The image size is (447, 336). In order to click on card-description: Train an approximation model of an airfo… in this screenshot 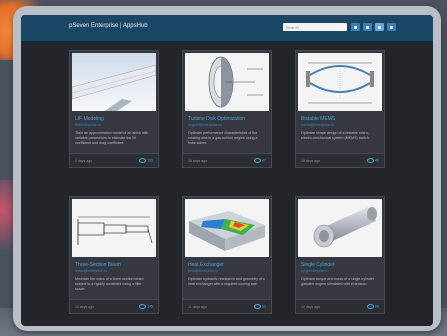, I will do `click(112, 138)`.